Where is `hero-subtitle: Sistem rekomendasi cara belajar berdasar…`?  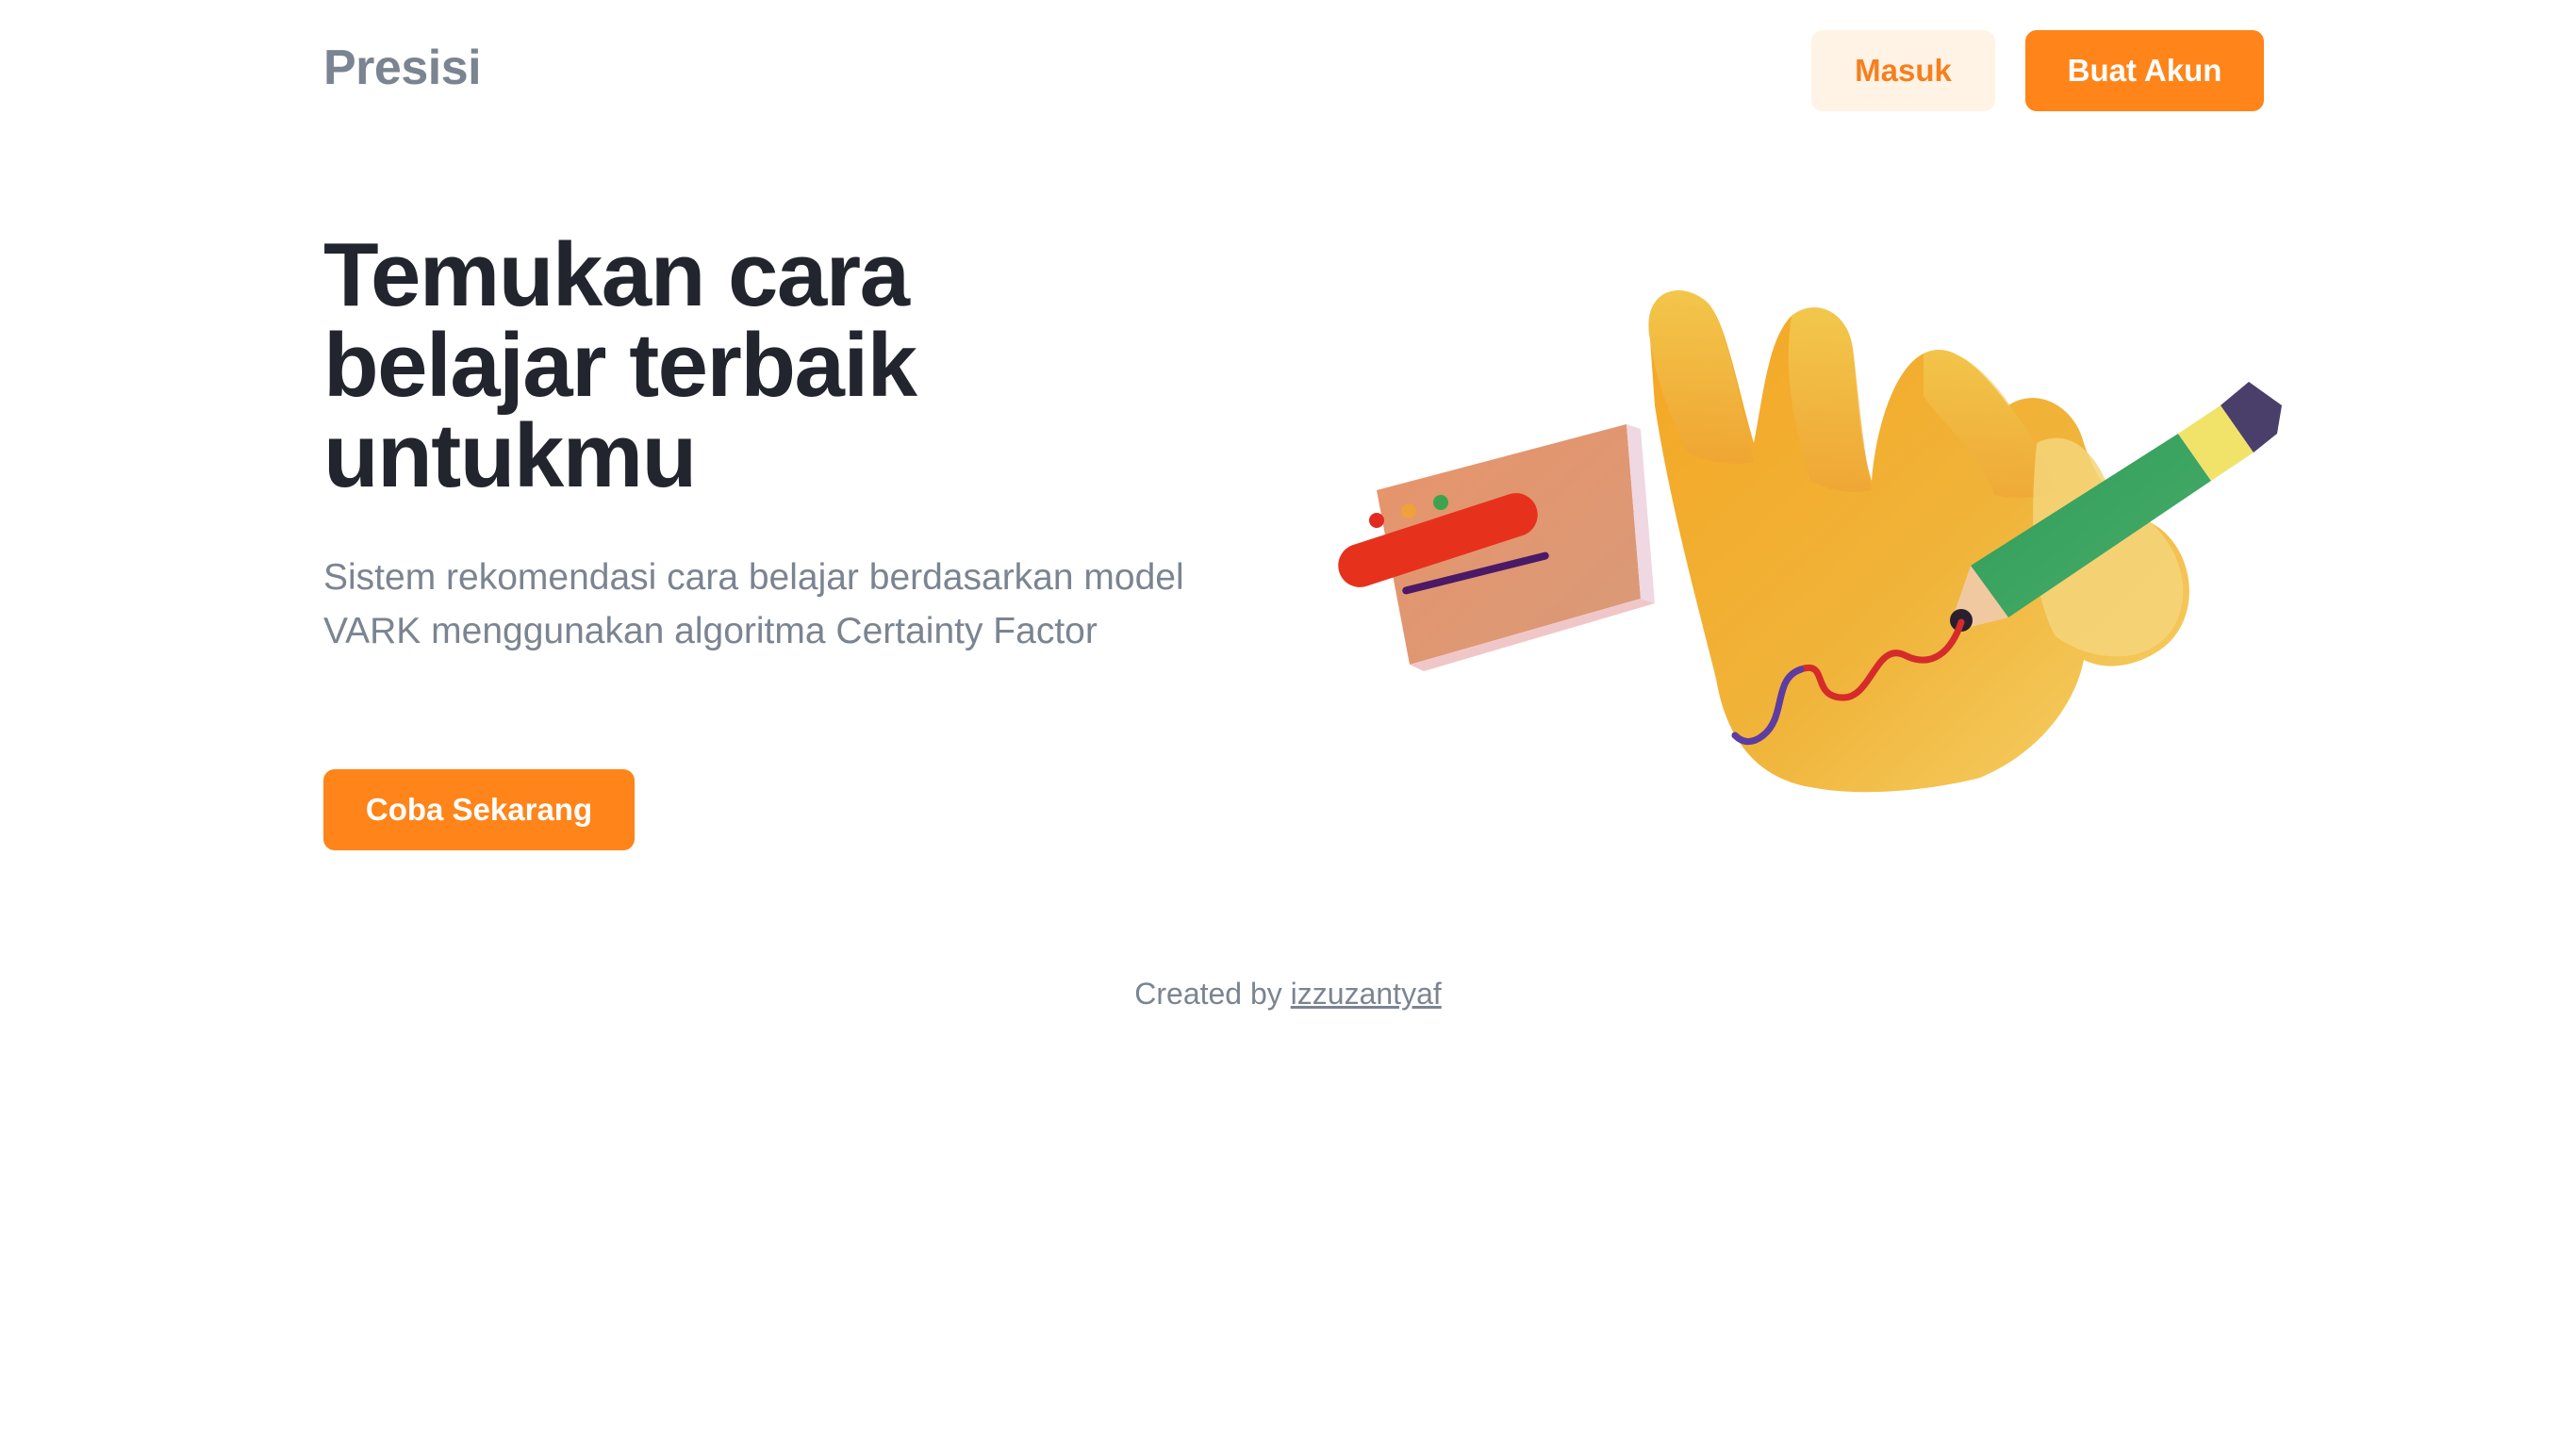
hero-subtitle: Sistem rekomendasi cara belajar berdasar… is located at coordinates (753, 604).